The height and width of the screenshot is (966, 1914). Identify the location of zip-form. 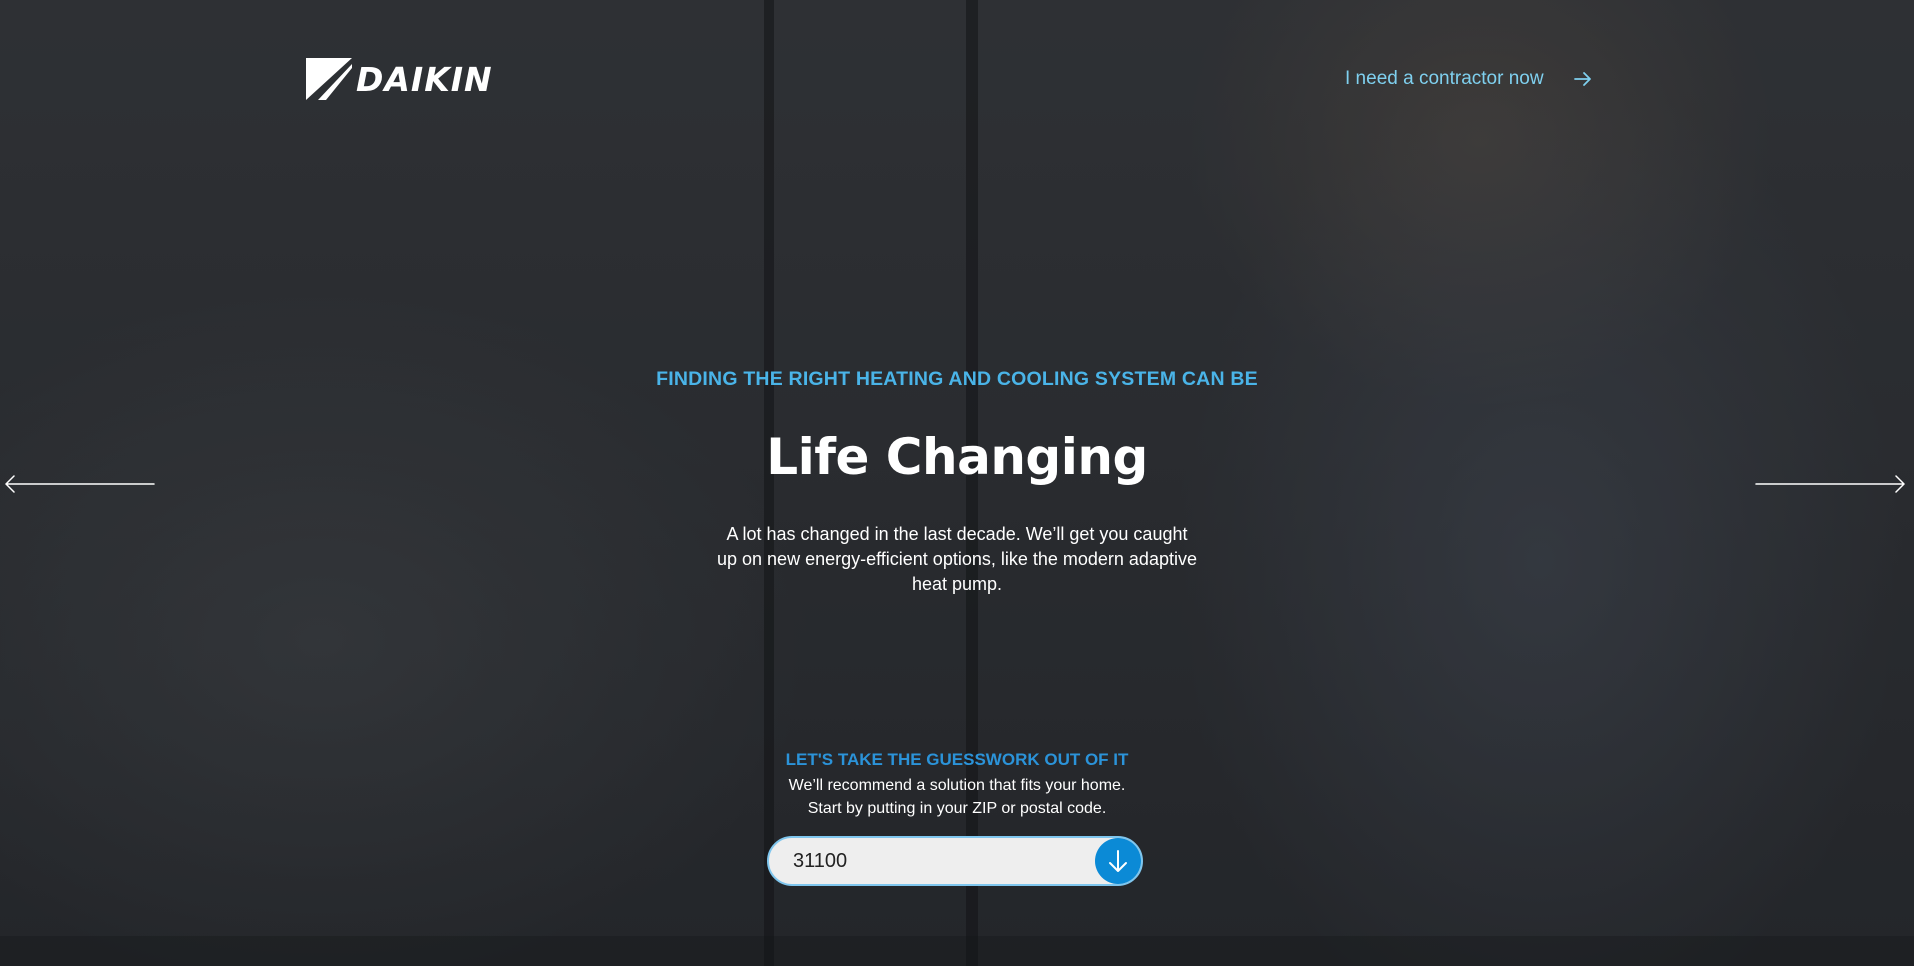
(955, 861).